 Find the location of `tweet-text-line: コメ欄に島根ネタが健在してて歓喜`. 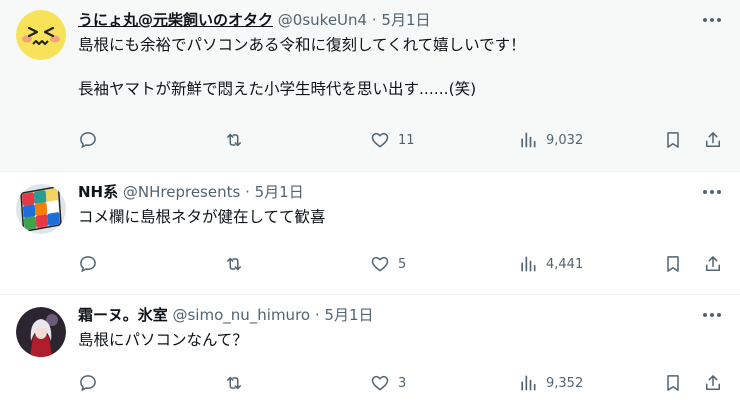

tweet-text-line: コメ欄に島根ネタが健在してて歓喜 is located at coordinates (202, 217).